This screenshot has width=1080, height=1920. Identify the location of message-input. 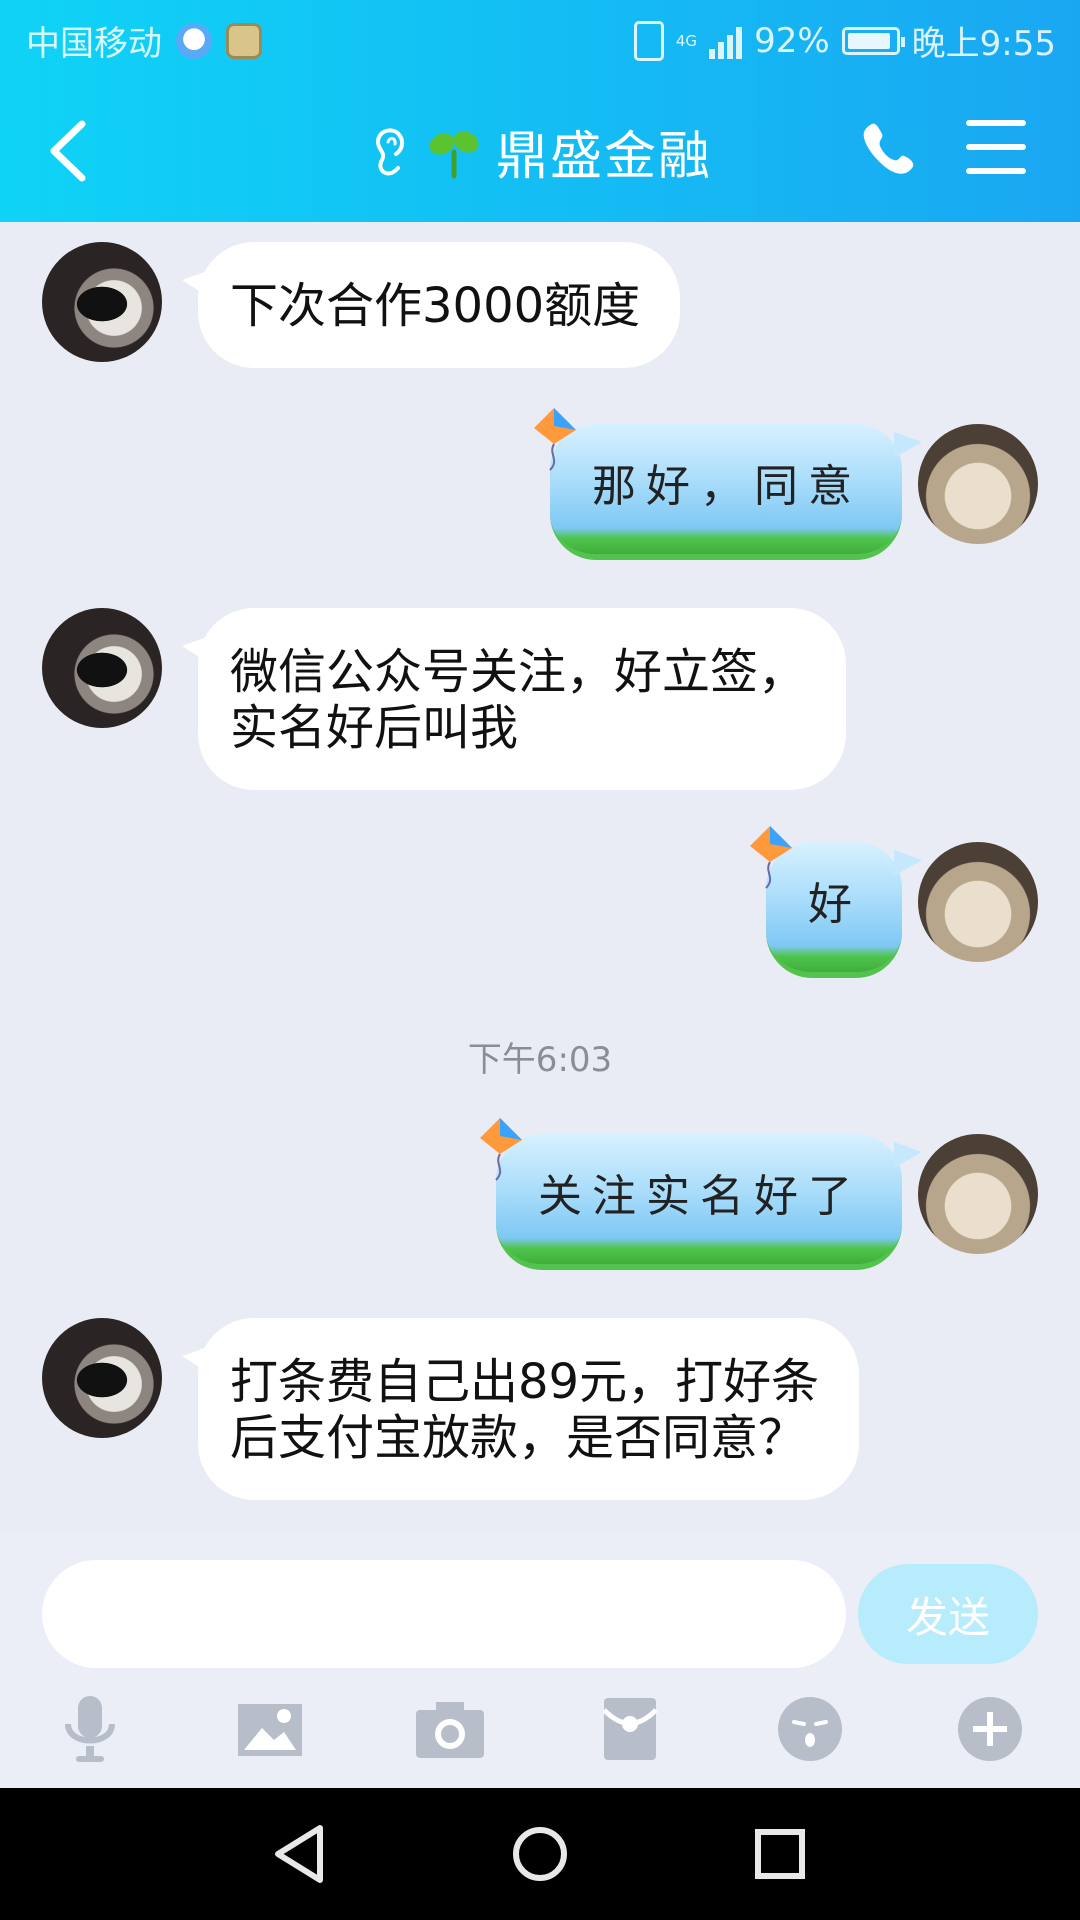
(444, 1614).